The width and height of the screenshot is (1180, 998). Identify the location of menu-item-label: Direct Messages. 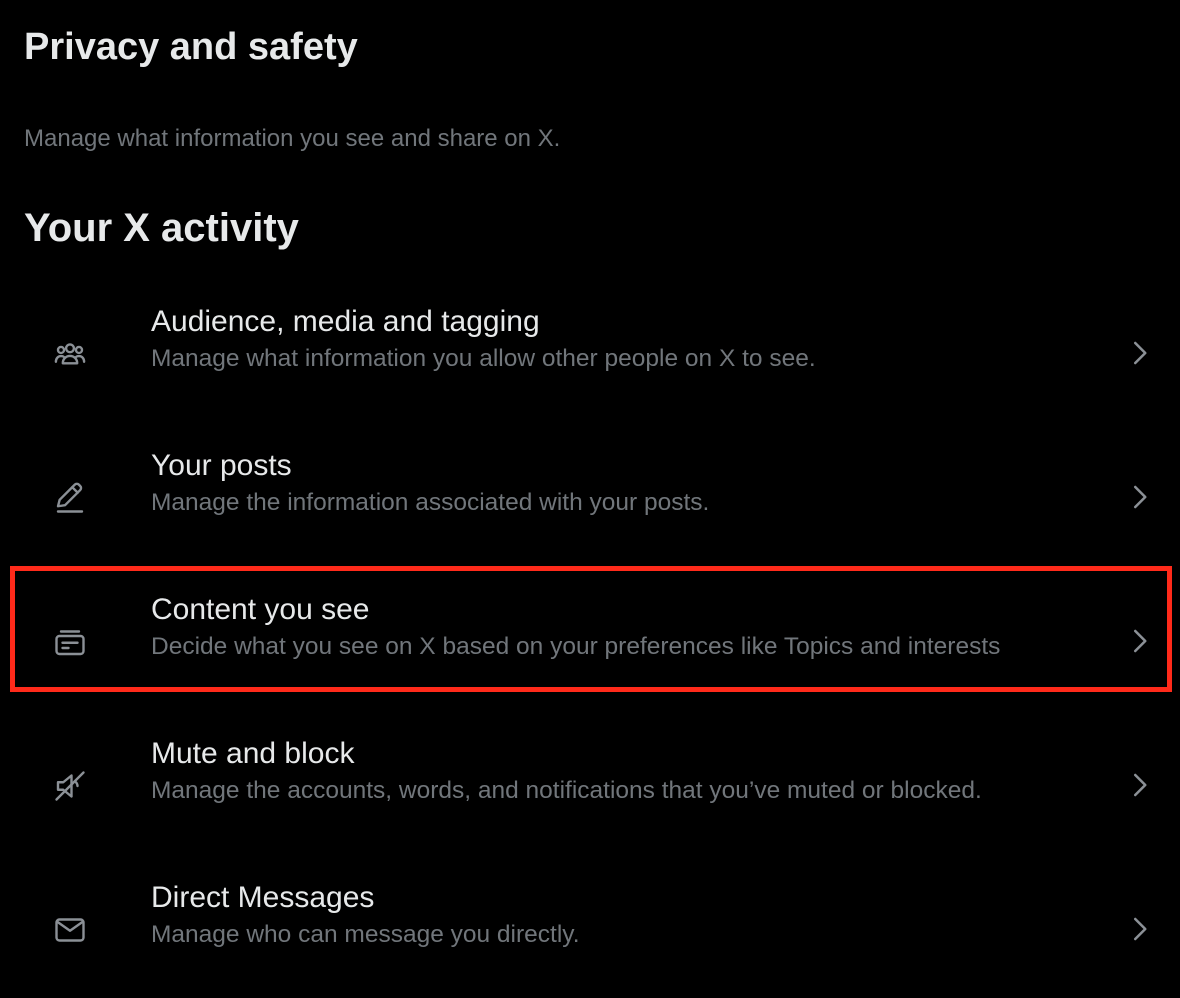
(263, 897).